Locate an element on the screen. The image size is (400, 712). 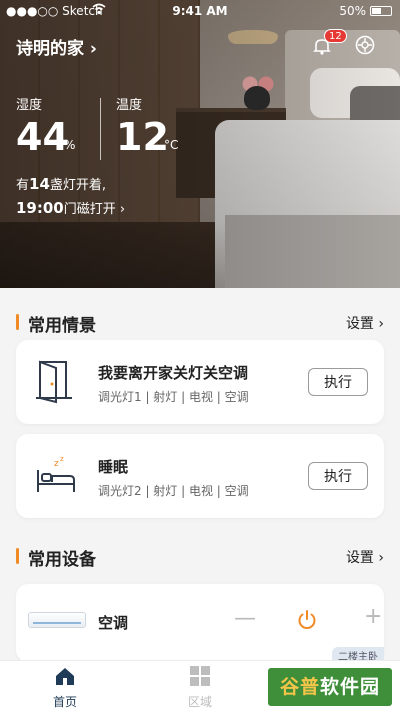
scene-name: 睡眠 is located at coordinates (113, 467).